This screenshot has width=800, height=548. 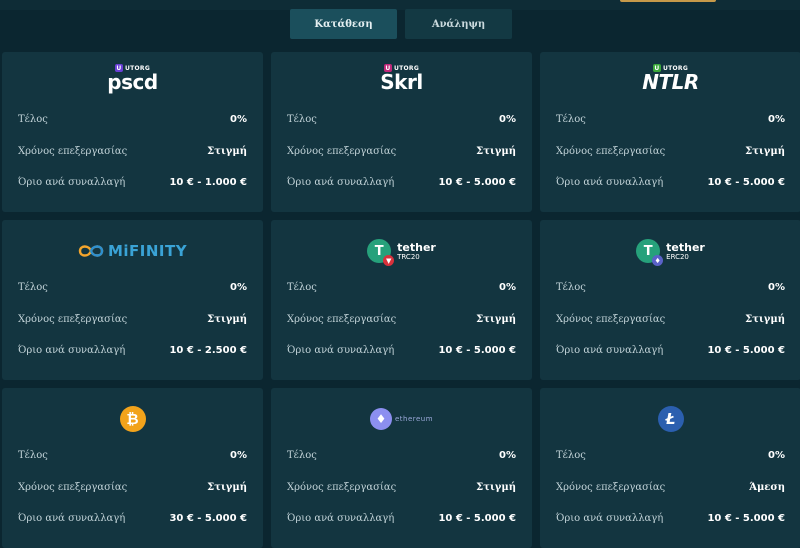 I want to click on tether-trc20-logo: T ▼ tether TRC20, so click(x=401, y=252).